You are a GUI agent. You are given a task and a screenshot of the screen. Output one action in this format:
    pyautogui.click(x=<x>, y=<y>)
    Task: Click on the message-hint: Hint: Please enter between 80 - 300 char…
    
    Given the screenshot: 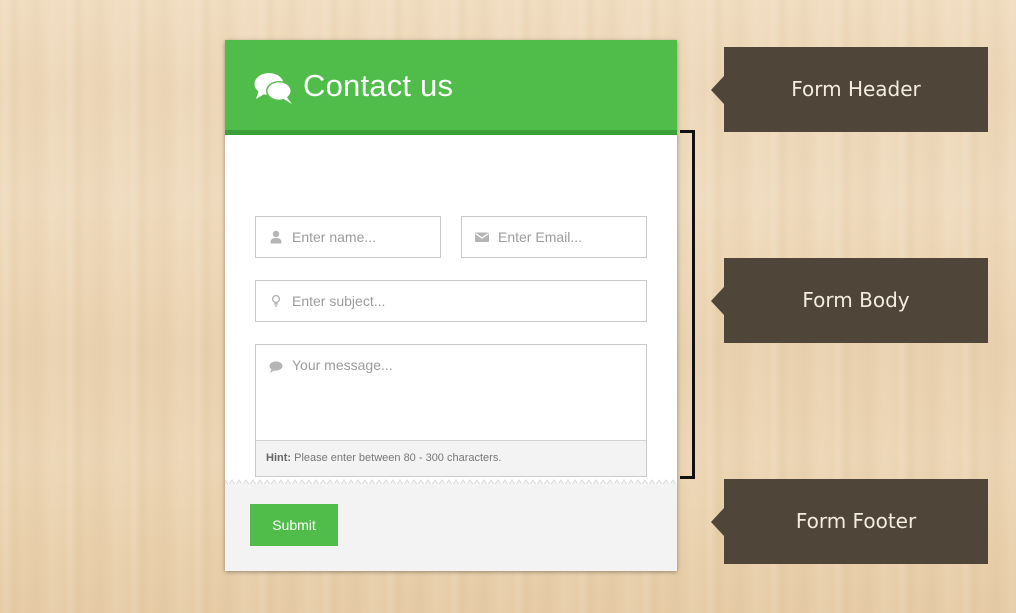 What is the action you would take?
    pyautogui.click(x=451, y=458)
    